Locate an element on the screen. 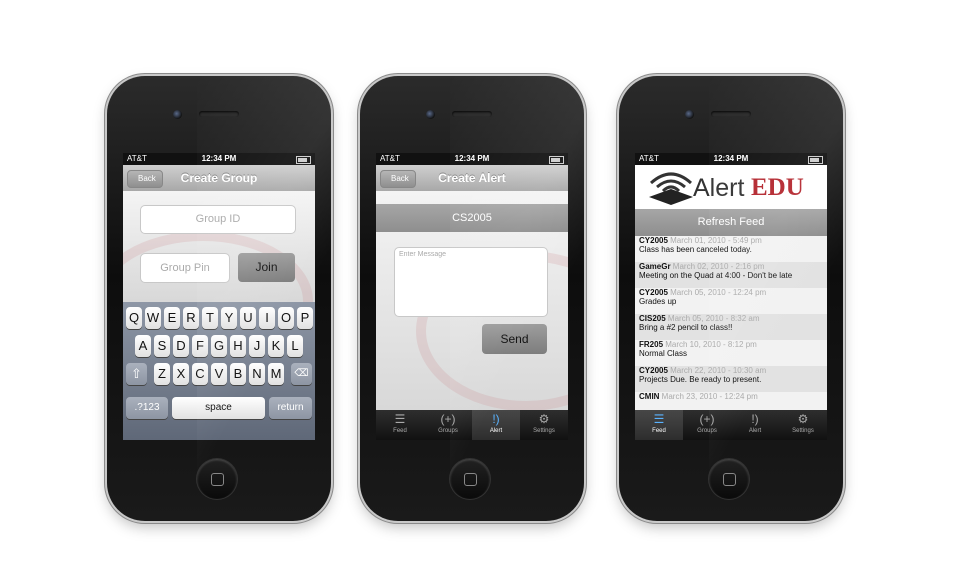 The image size is (960, 586). key-h: H is located at coordinates (238, 346).